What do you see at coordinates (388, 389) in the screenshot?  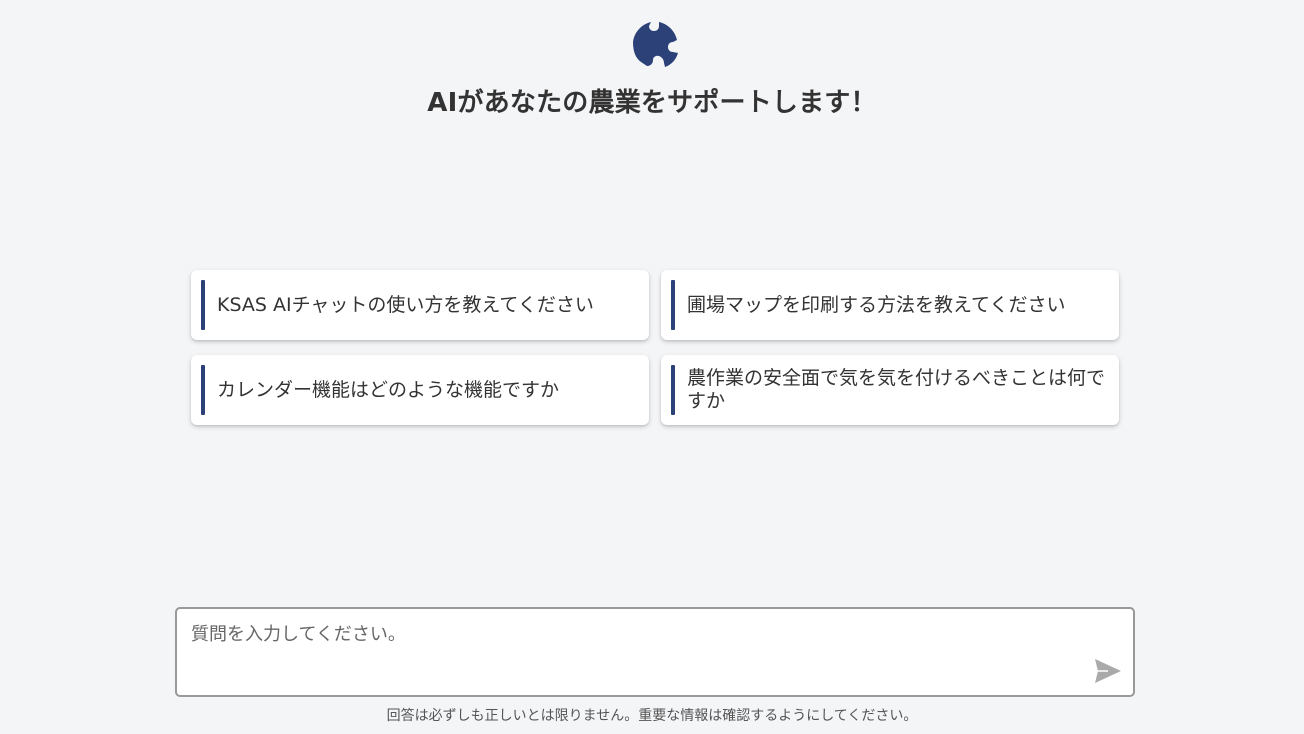 I see `suggestion-label: カレンダー機能はどのような機能ですか` at bounding box center [388, 389].